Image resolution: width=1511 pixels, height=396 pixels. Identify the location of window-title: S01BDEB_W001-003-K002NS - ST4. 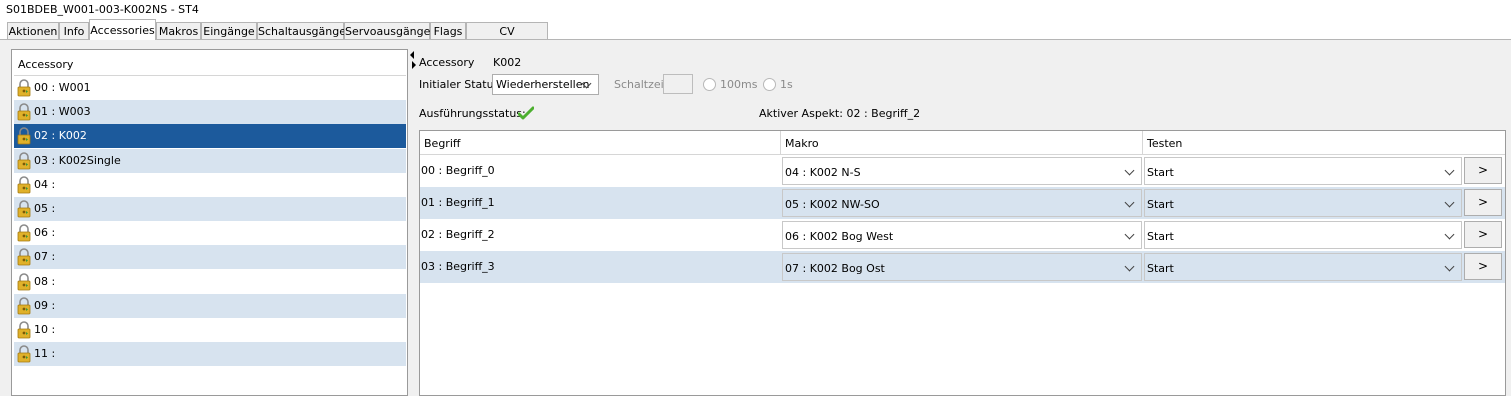
(102, 9).